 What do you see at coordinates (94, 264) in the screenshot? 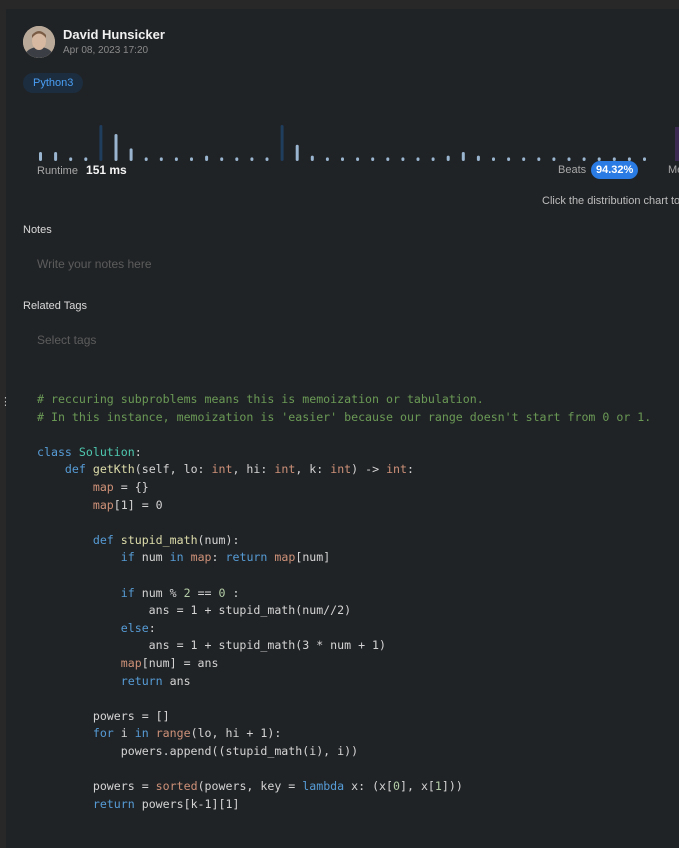
I see `notes-input: Write your notes here` at bounding box center [94, 264].